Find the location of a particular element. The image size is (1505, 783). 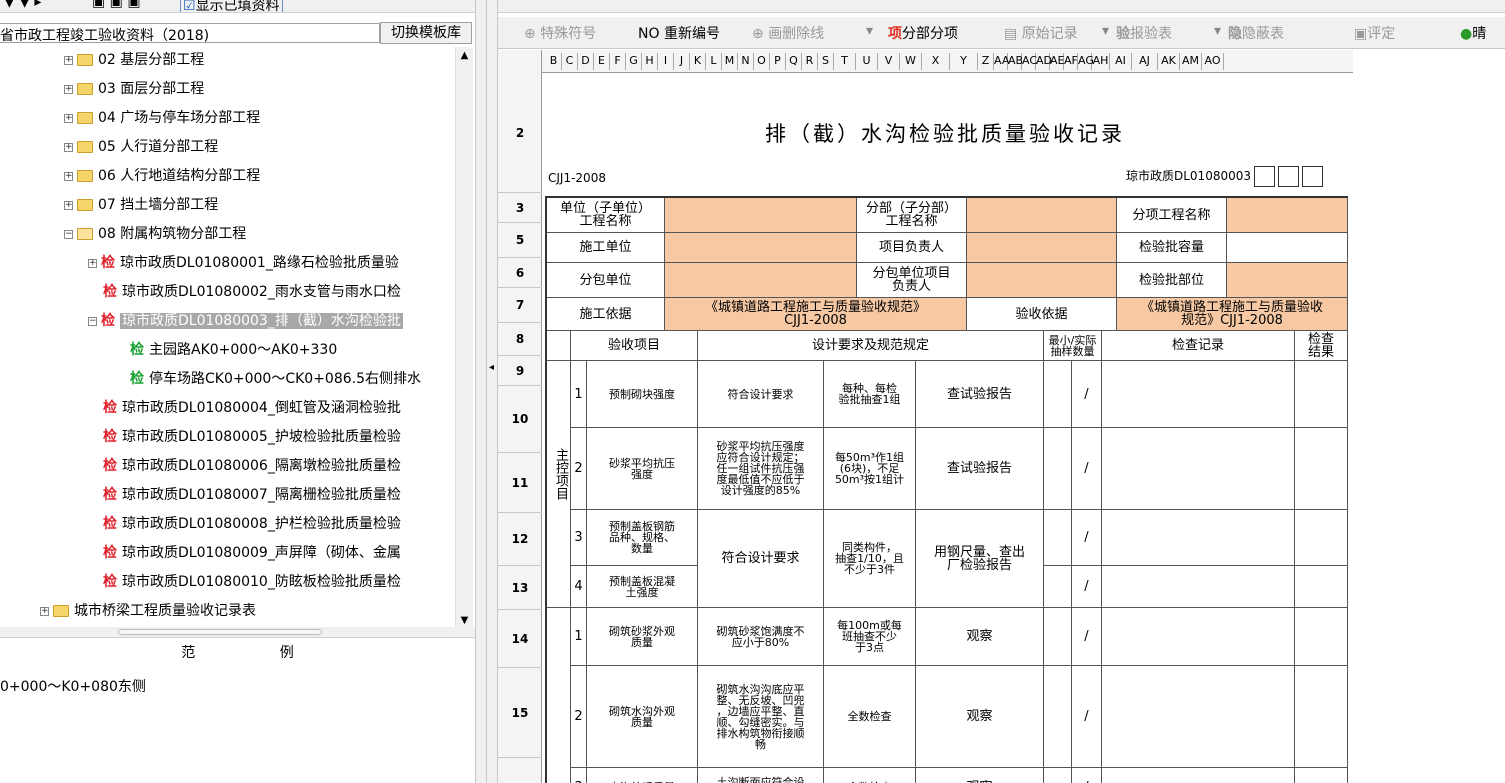

collapse-left-icon: ◂ is located at coordinates (491, 367).